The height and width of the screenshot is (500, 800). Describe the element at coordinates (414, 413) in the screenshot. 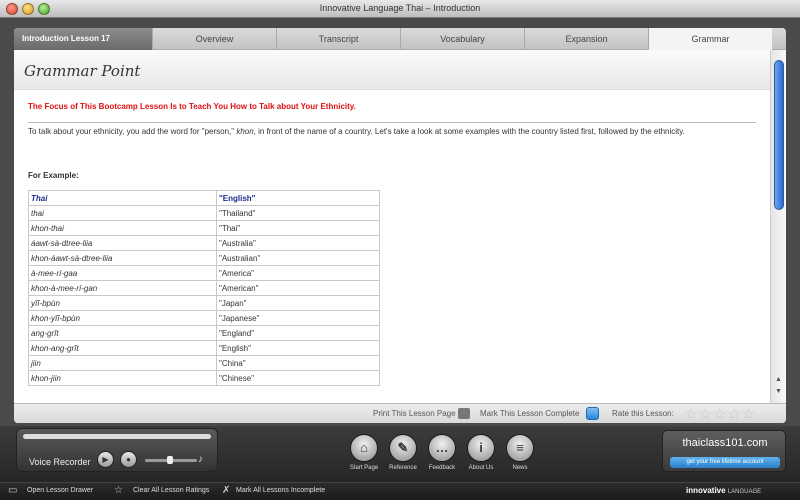

I see `print-lesson-link: Print This Lesson Page` at that location.